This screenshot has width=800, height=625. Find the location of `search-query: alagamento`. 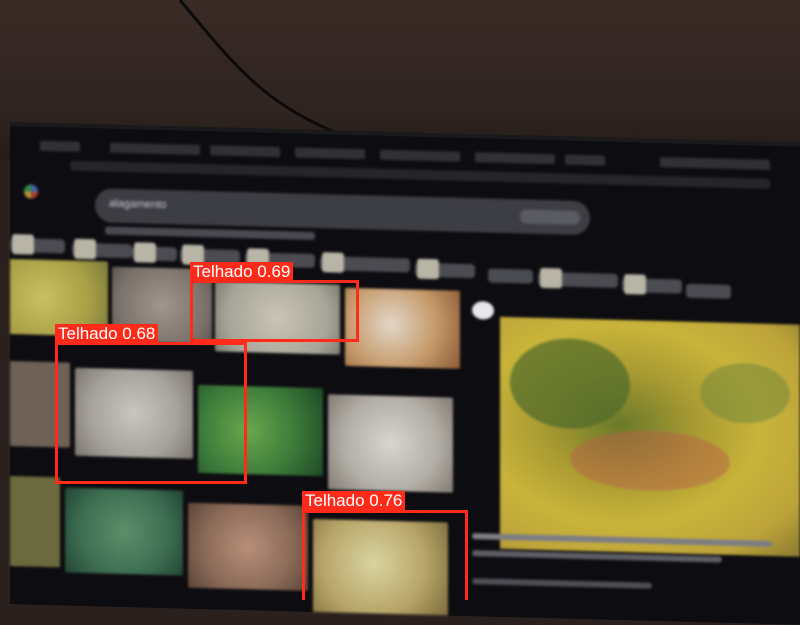

search-query: alagamento is located at coordinates (138, 204).